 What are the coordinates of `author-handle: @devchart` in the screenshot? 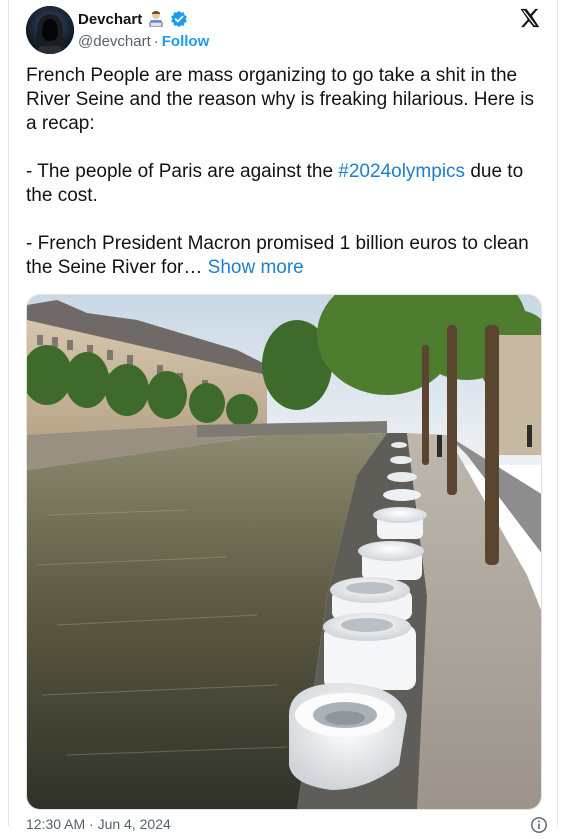 It's located at (114, 41).